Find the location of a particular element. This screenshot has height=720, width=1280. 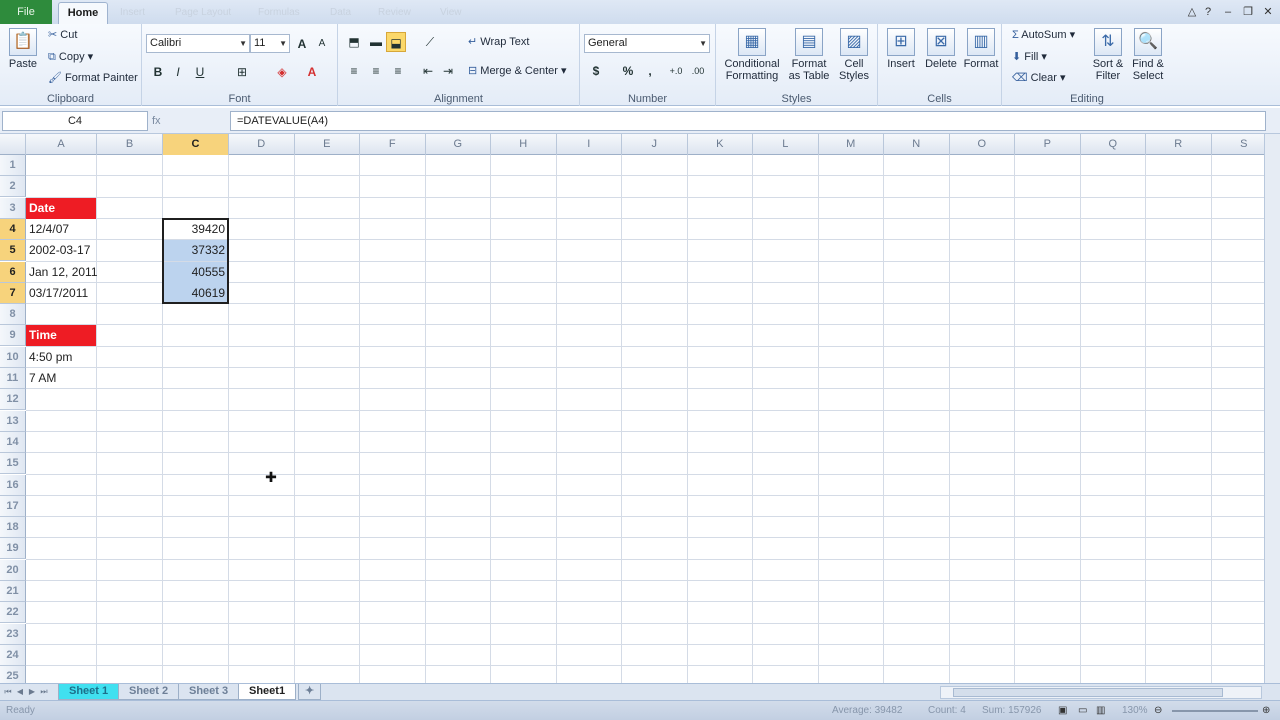

italic-button: I is located at coordinates (178, 72).